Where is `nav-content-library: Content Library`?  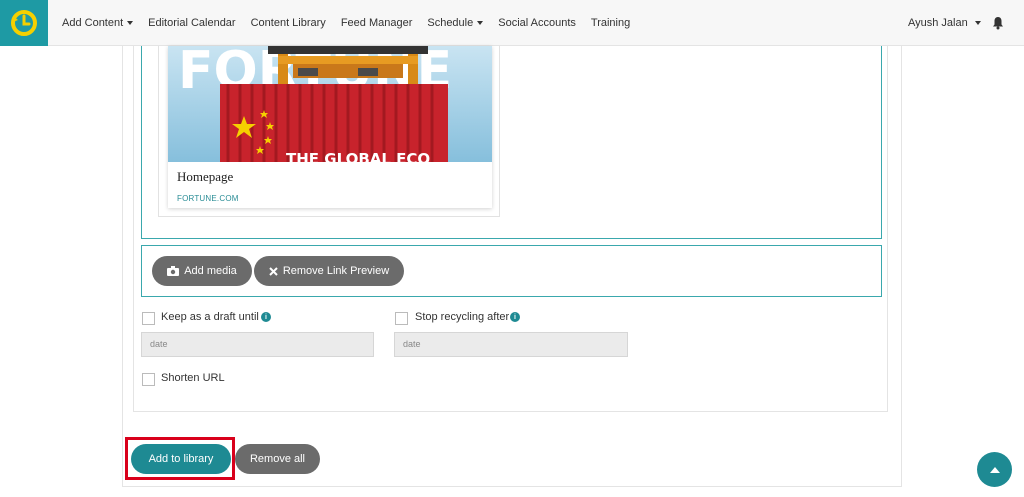
nav-content-library: Content Library is located at coordinates (288, 23).